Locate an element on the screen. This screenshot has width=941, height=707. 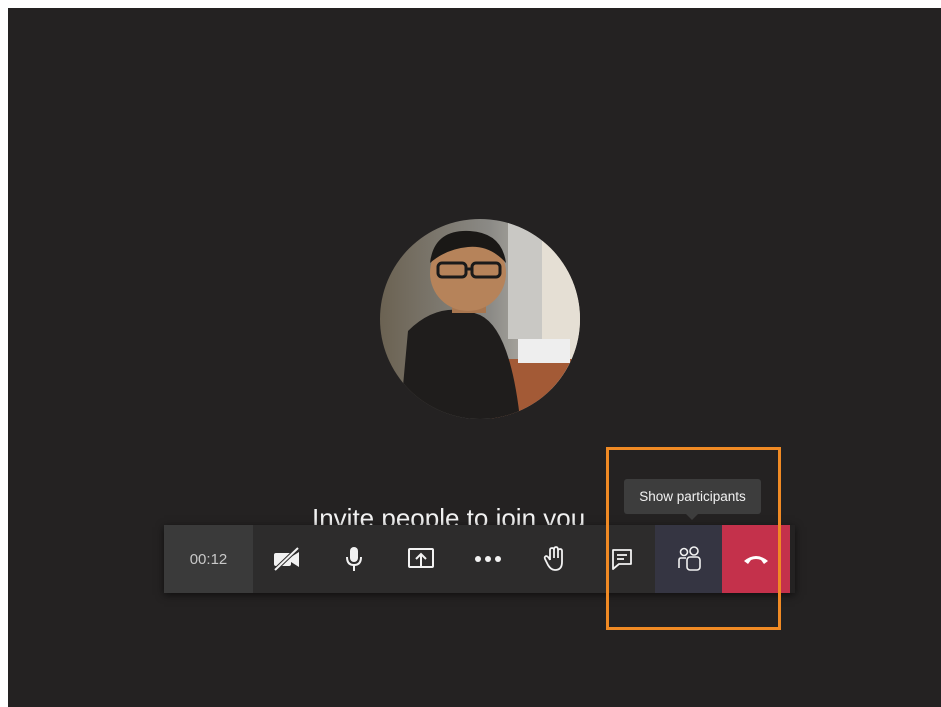
participants-icon is located at coordinates (689, 558).